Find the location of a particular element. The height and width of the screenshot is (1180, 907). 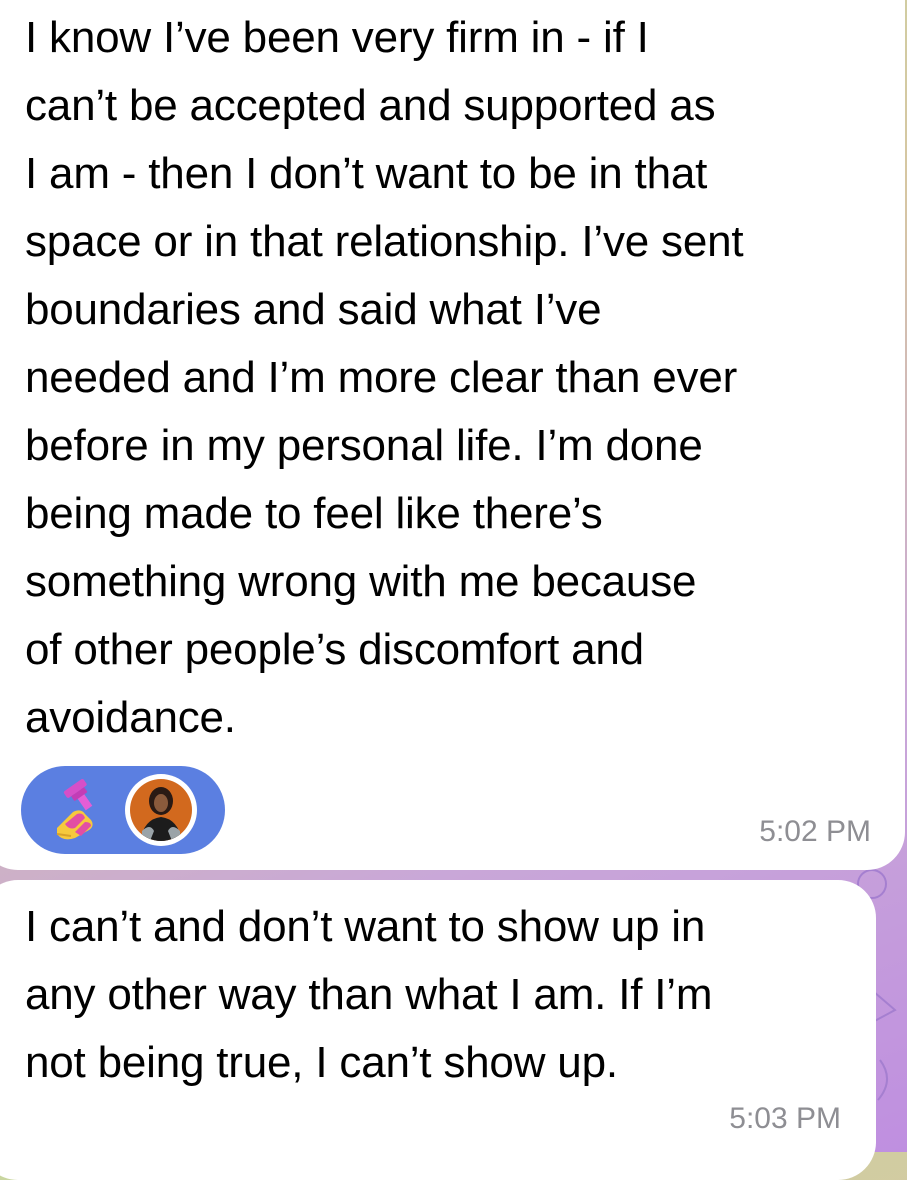

reaction-badge is located at coordinates (123, 810).